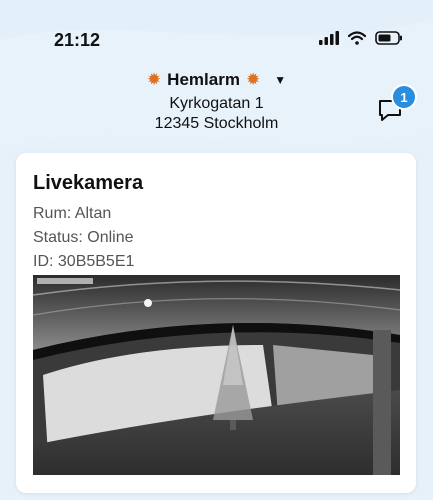 The image size is (433, 500). What do you see at coordinates (154, 79) in the screenshot?
I see `sparkle-icon-left: ✹` at bounding box center [154, 79].